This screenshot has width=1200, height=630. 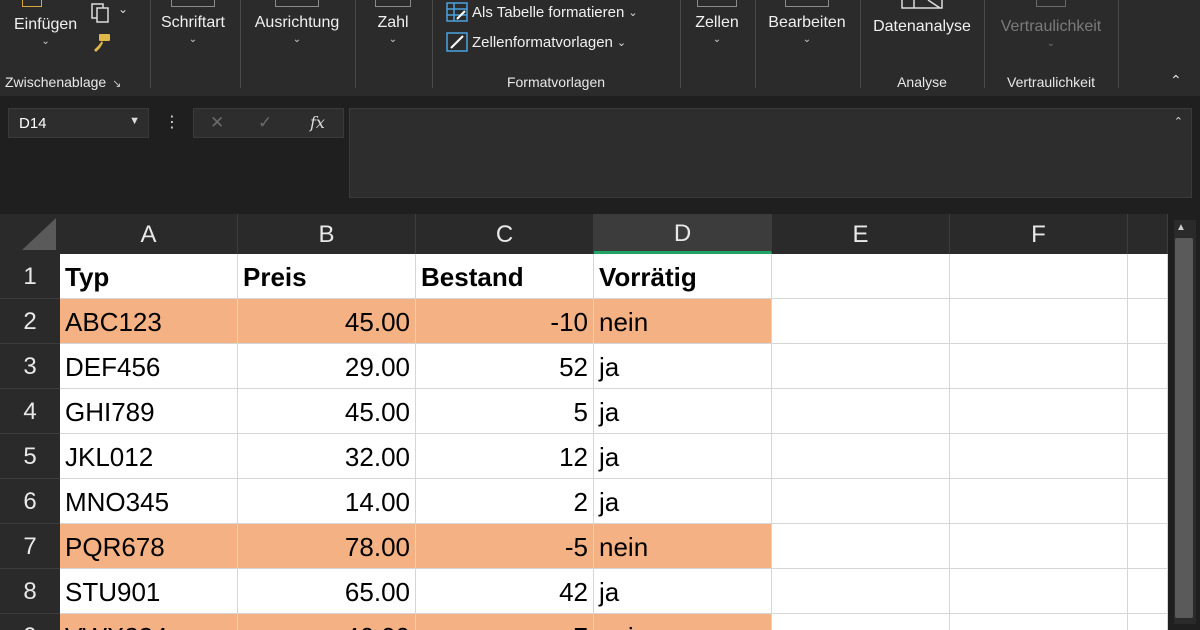 I want to click on cell-c-7: -5, so click(x=505, y=546).